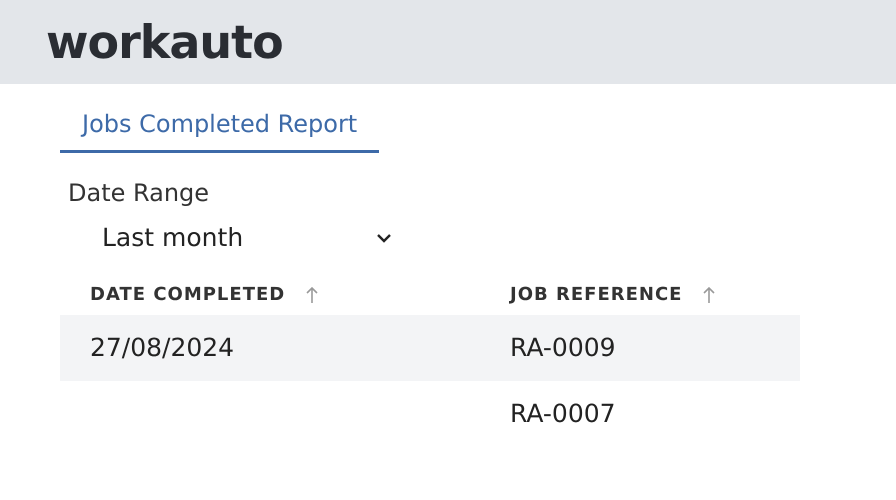 This screenshot has width=896, height=500. What do you see at coordinates (270, 348) in the screenshot?
I see `table-cell: 27/08/2024` at bounding box center [270, 348].